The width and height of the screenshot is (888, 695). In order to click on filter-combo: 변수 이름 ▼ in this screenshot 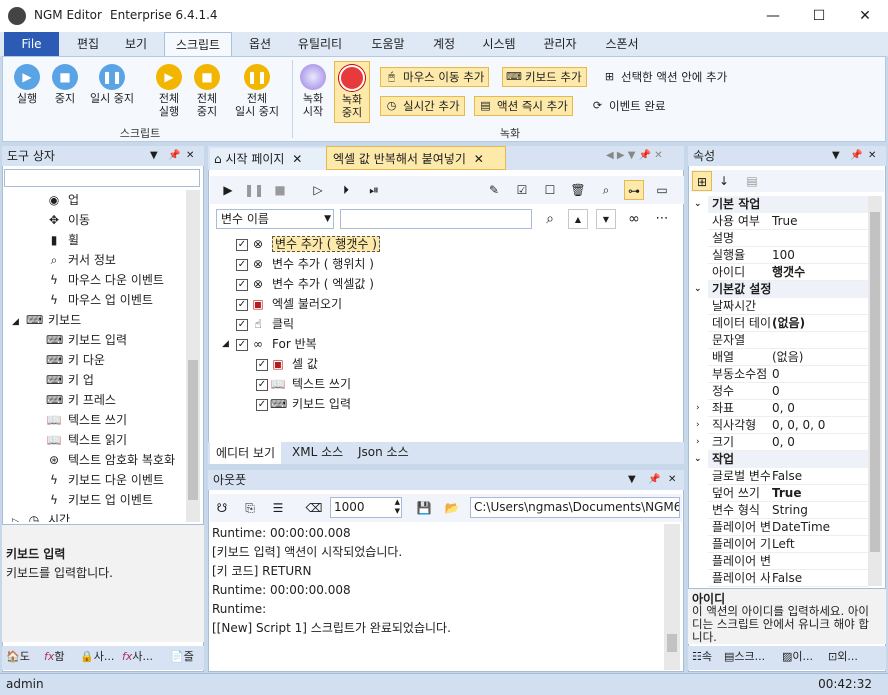, I will do `click(275, 219)`.